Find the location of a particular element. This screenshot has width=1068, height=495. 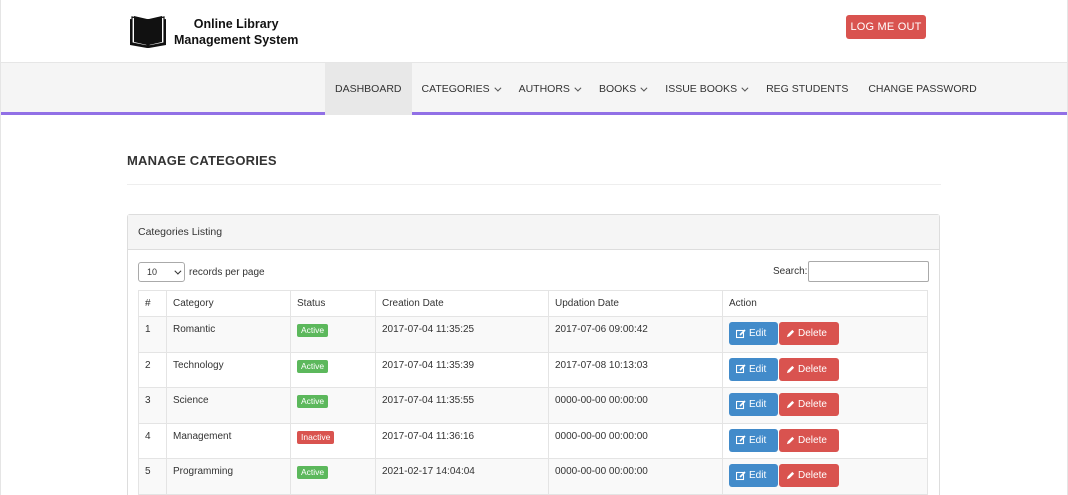

cell-updation-date: 0000-00-00 00:00:00 is located at coordinates (635, 405).